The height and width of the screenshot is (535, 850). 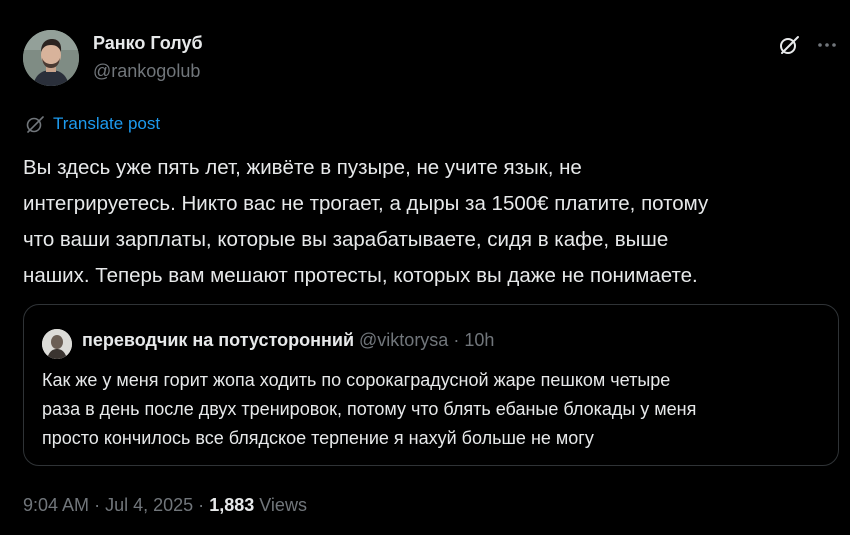 I want to click on translate-post-label: Translate post, so click(x=107, y=123).